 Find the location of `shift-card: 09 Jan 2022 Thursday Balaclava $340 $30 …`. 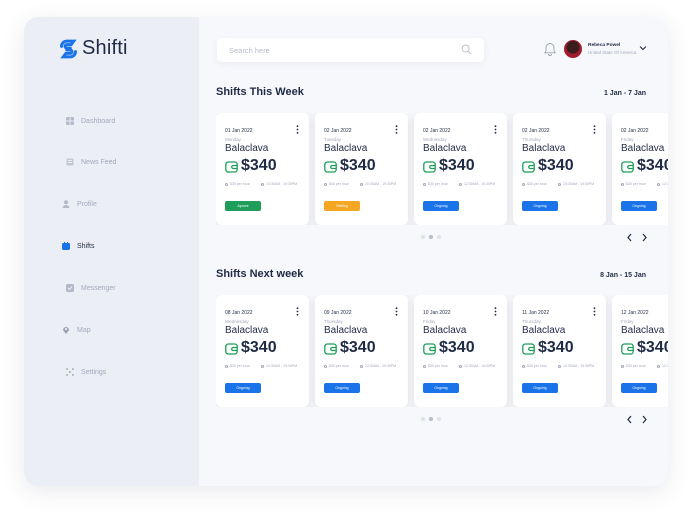

shift-card: 09 Jan 2022 Thursday Balaclava $340 $30 … is located at coordinates (361, 351).